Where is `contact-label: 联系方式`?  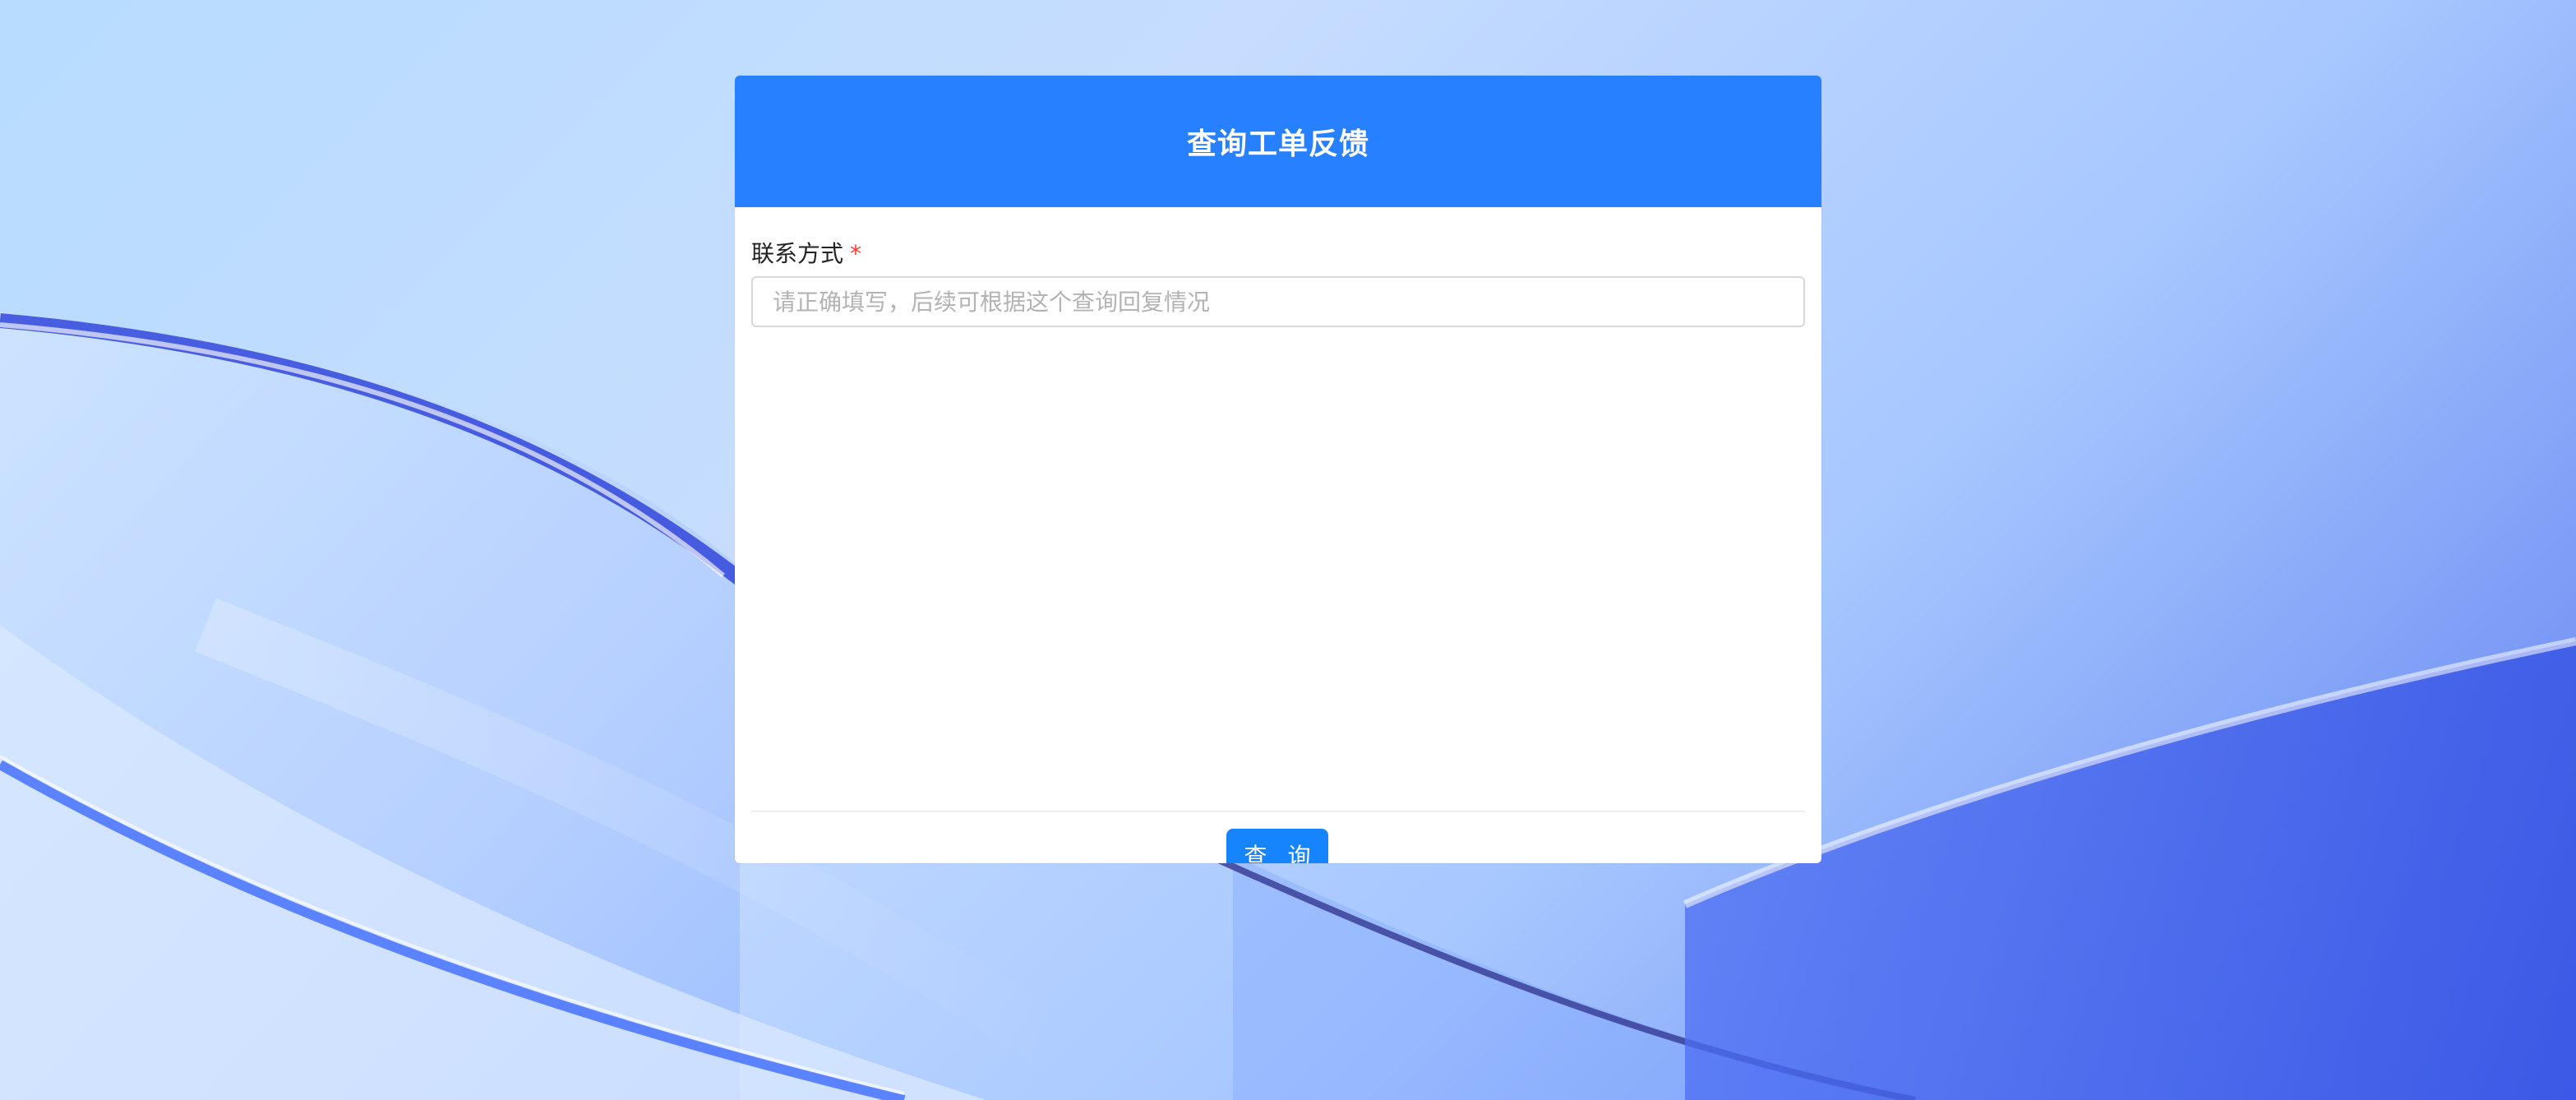 contact-label: 联系方式 is located at coordinates (798, 253).